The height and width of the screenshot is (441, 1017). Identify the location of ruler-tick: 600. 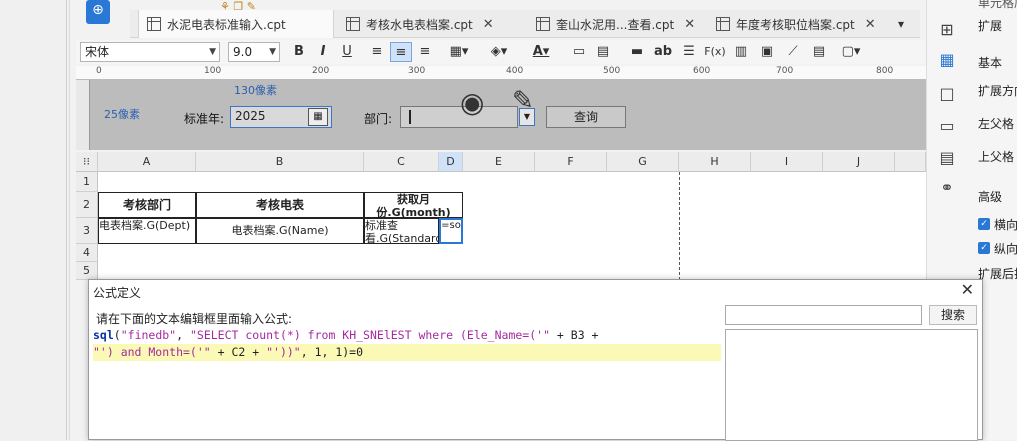
(702, 71).